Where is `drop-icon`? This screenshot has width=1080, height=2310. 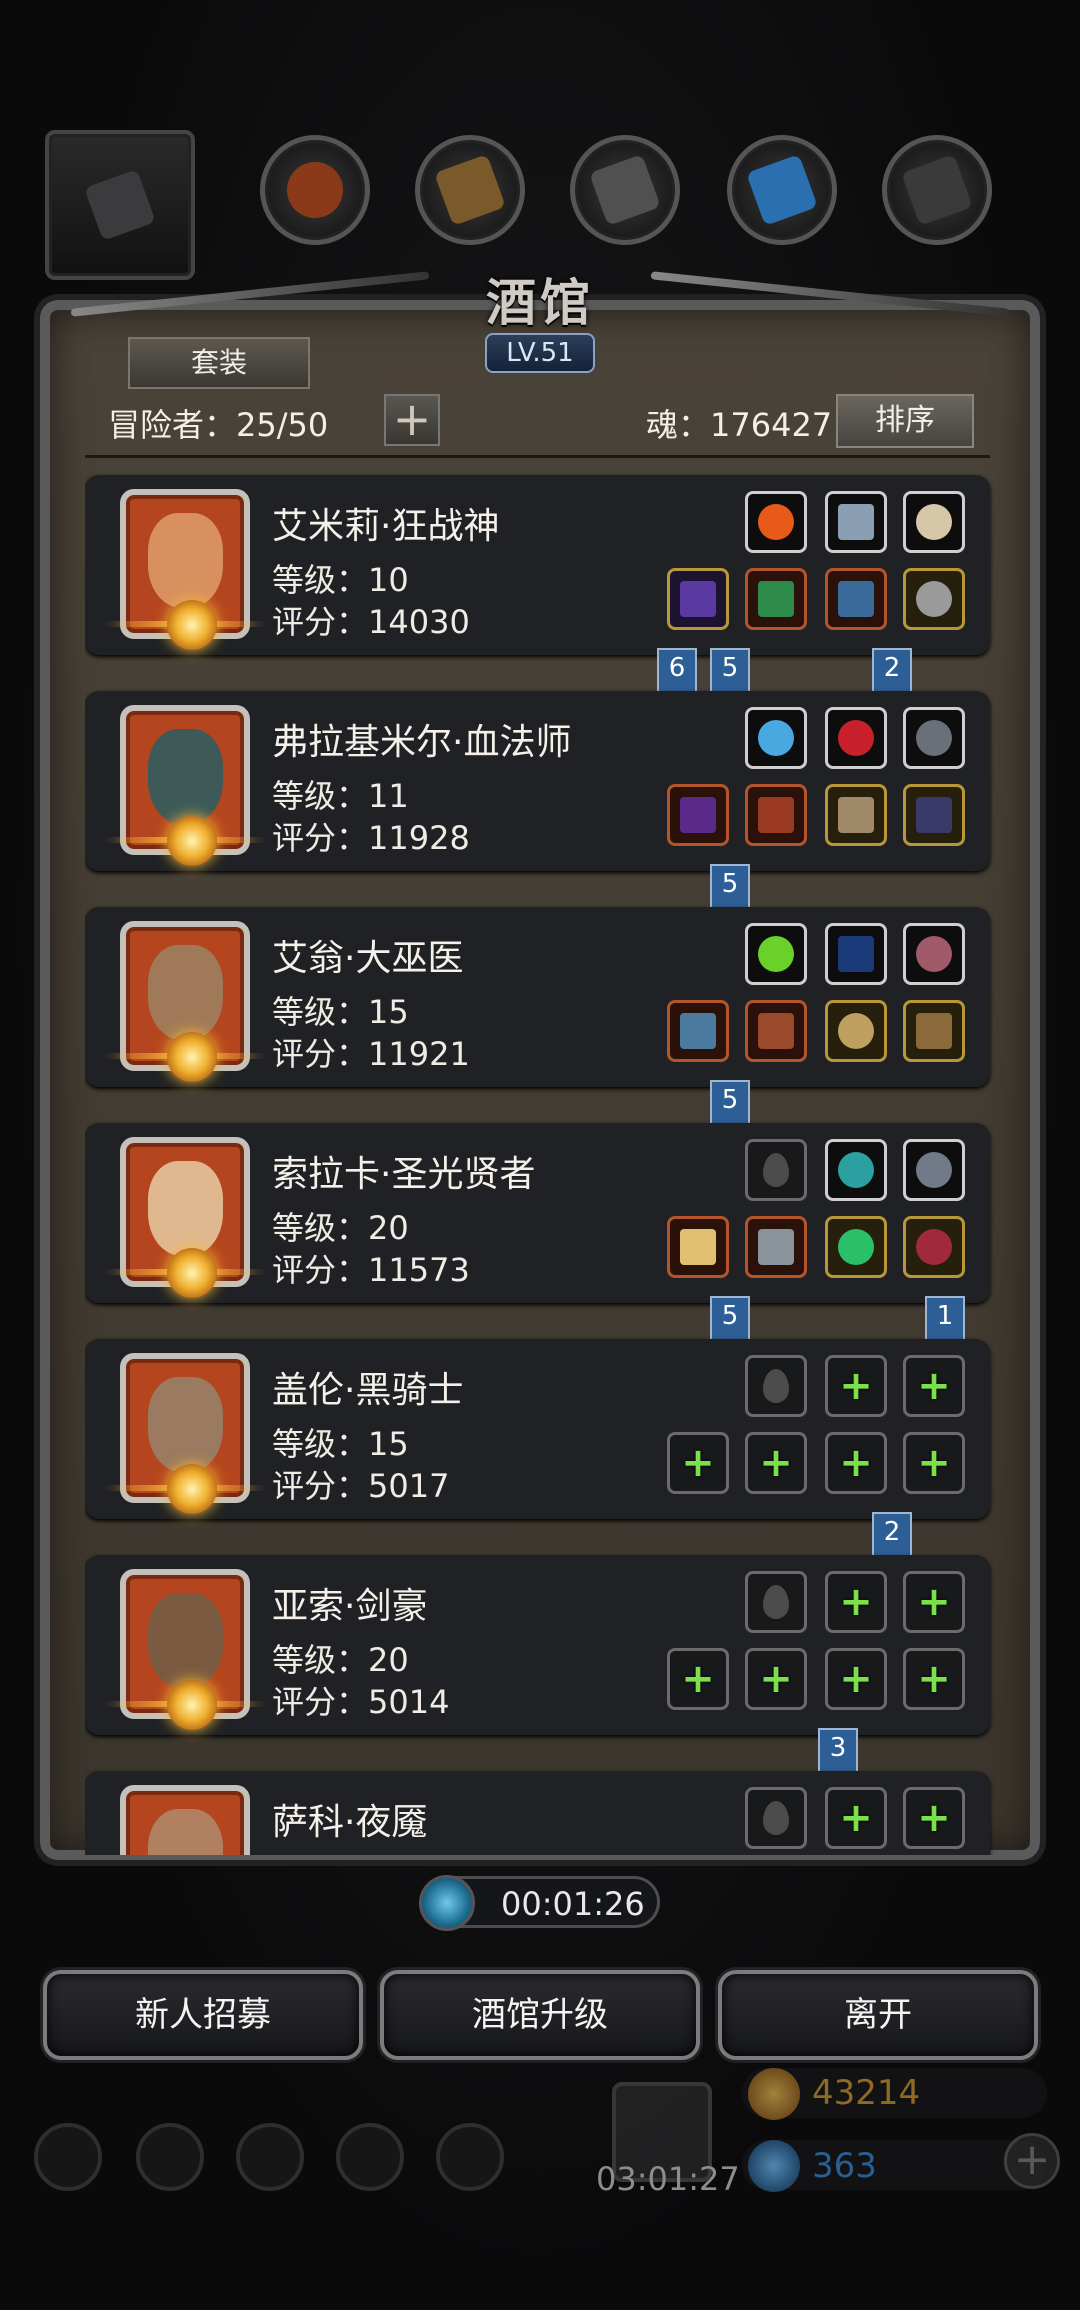 drop-icon is located at coordinates (776, 1602).